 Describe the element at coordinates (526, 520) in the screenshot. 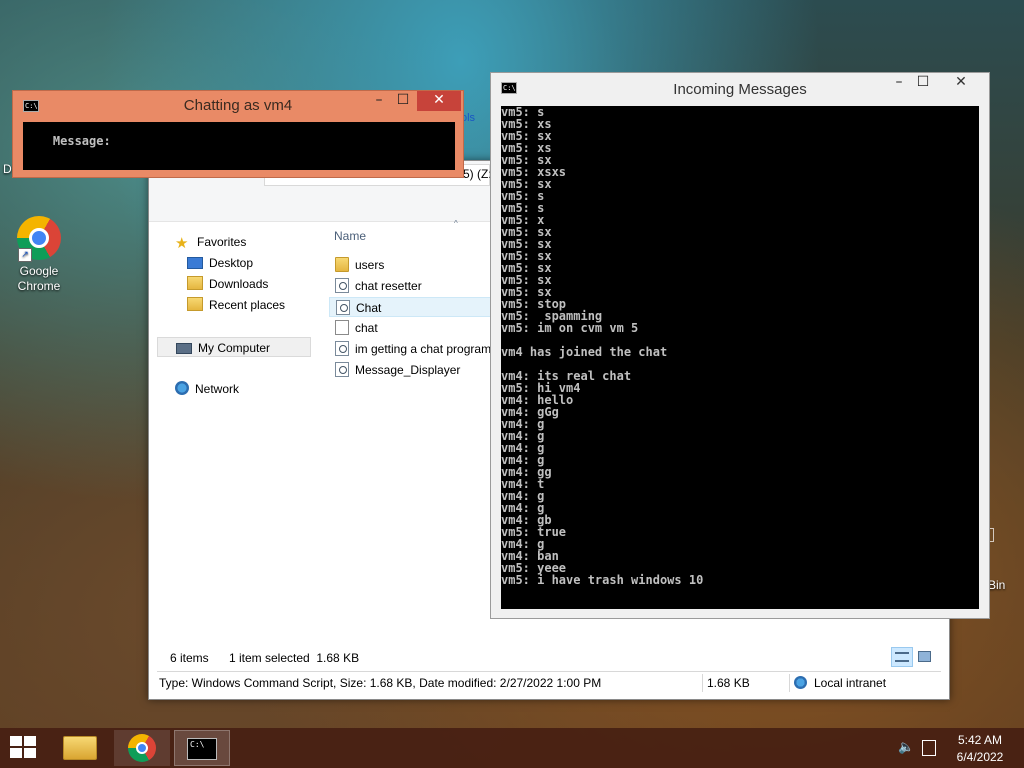

I see `terminal-line: vm4: gb` at that location.